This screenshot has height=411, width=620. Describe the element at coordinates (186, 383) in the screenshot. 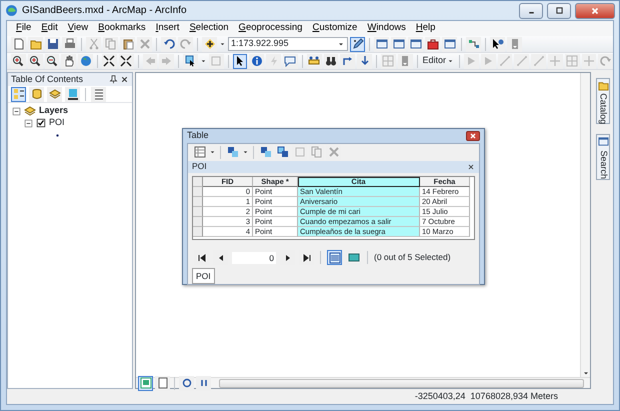

I see `refresh-icon` at that location.